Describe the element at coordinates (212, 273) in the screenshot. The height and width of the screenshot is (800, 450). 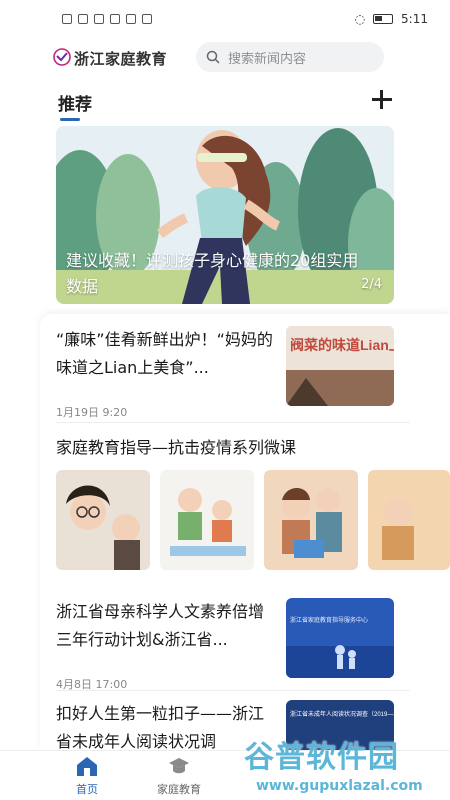
I see `banner-title: 建议收藏！评测孩子身心健康的20组实用数据` at that location.